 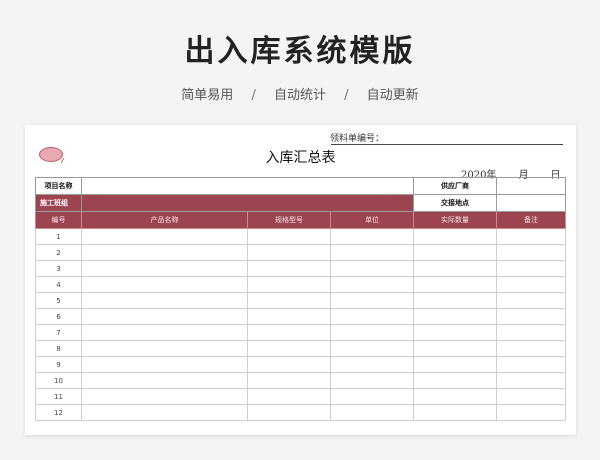 I want to click on table-header-row: 编号 产品名称 规格型号 单位 实际数量 备注, so click(x=301, y=220).